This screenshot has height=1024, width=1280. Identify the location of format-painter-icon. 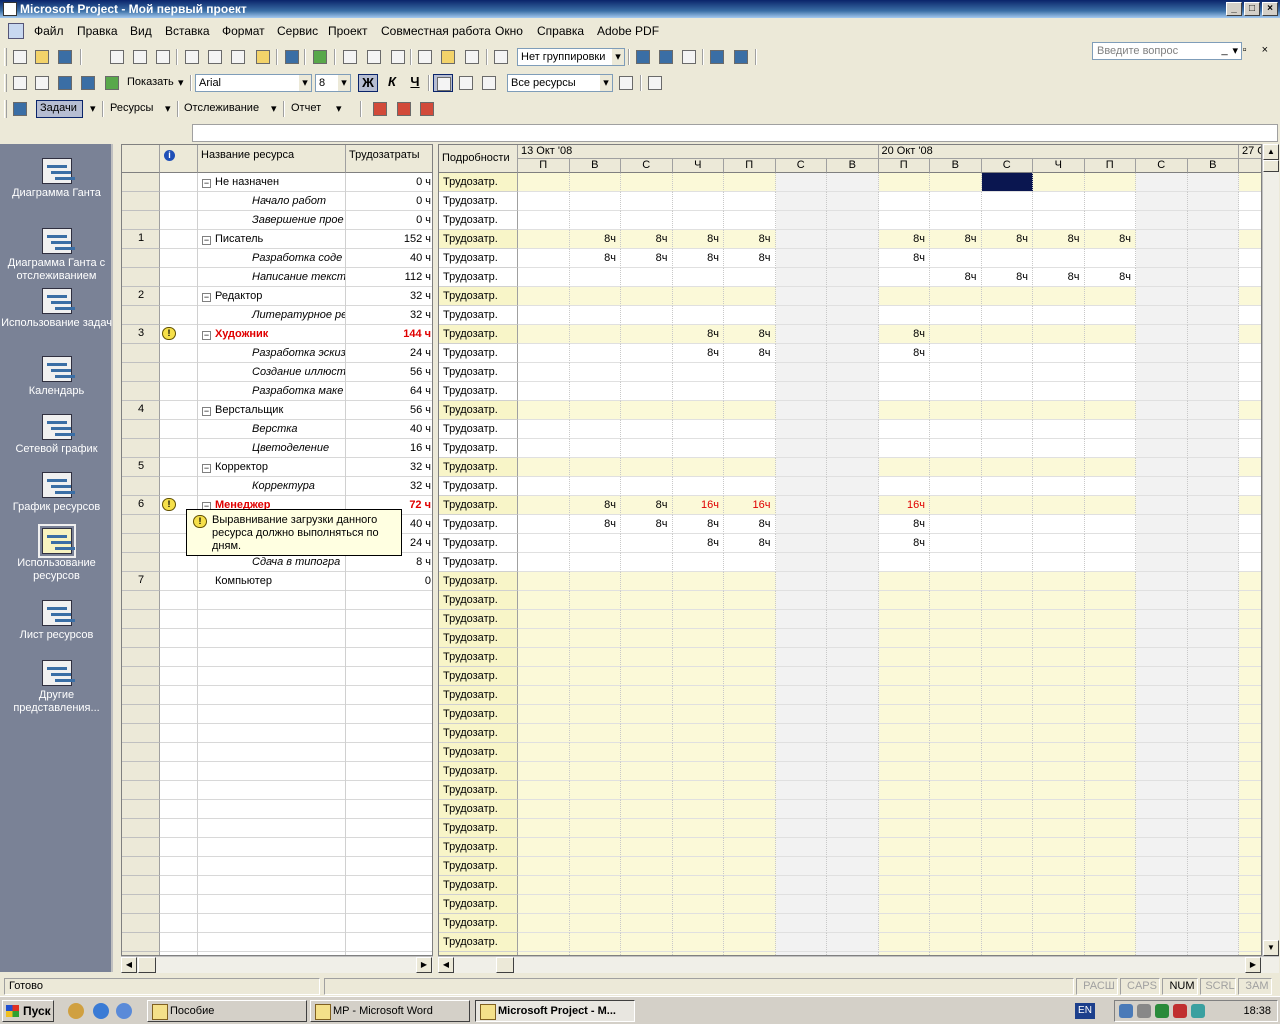
(263, 57).